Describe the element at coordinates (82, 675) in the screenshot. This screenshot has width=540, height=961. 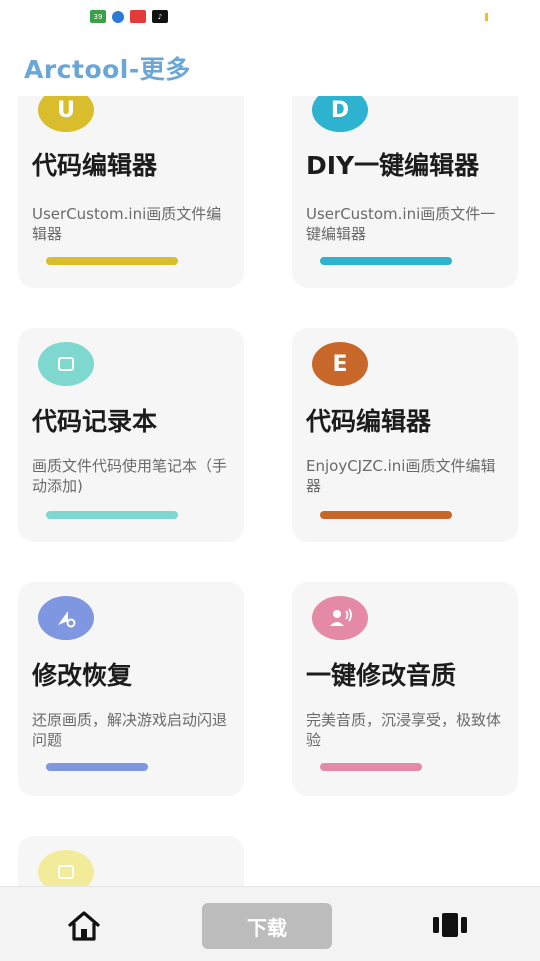
I see `card-title: 修改恢复` at that location.